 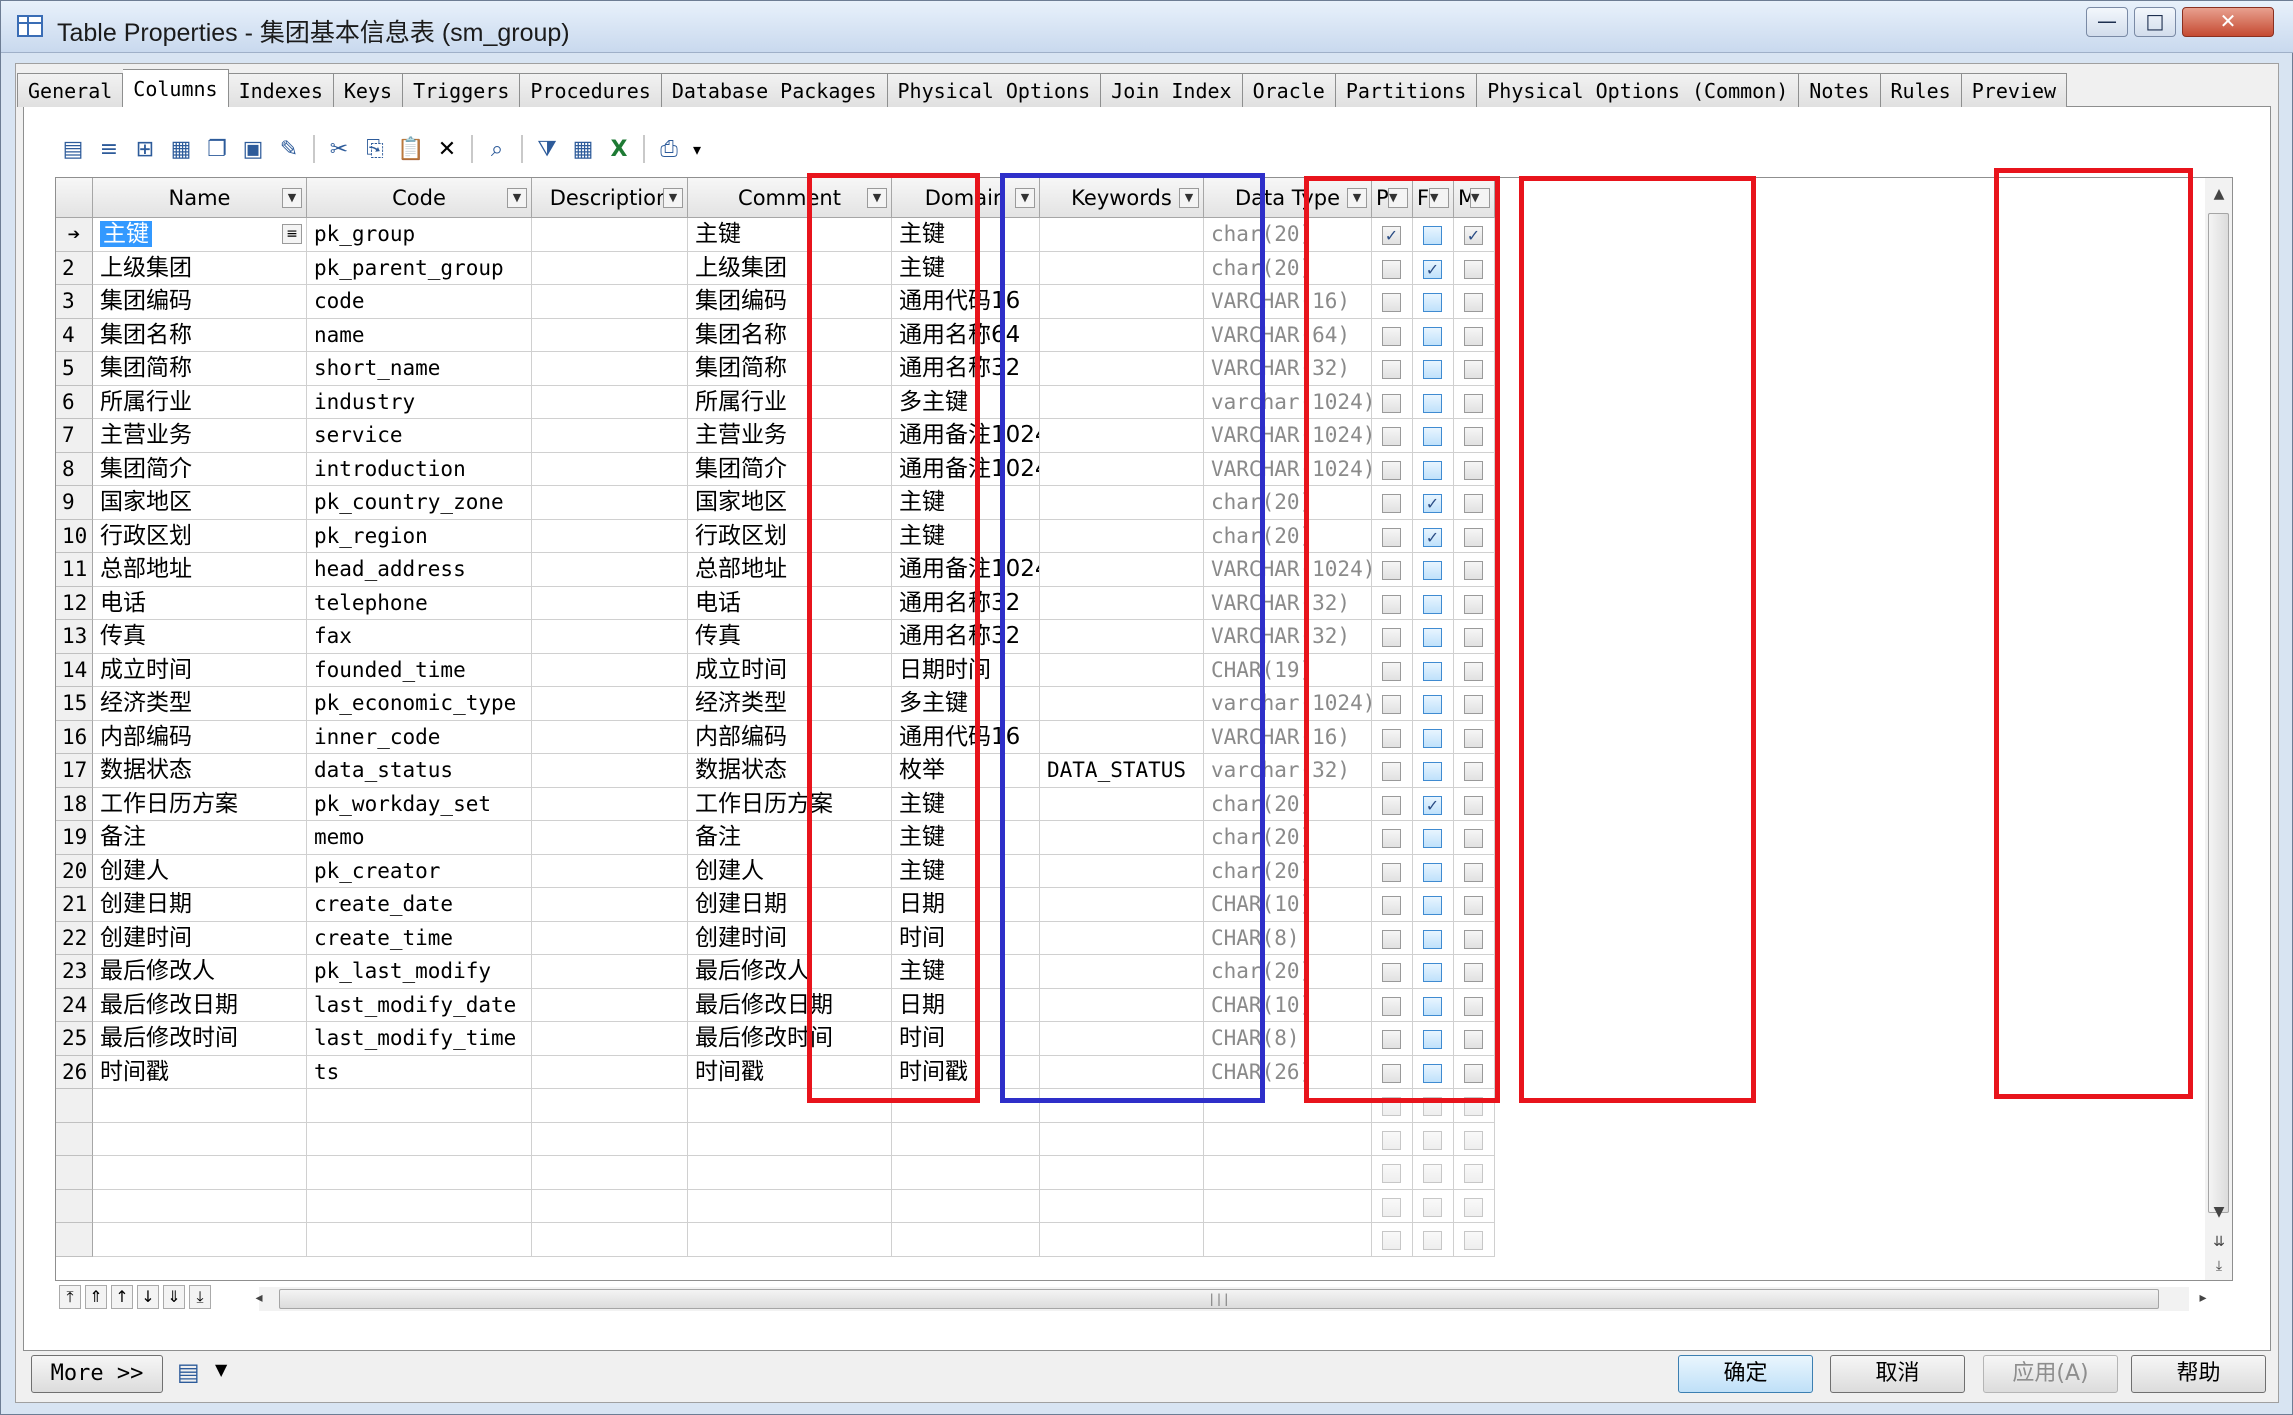 What do you see at coordinates (1288, 838) in the screenshot?
I see `cell-data-type: char(20)` at bounding box center [1288, 838].